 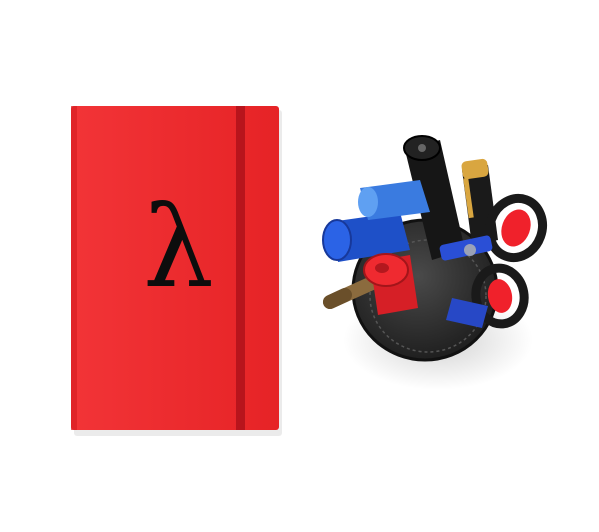 I want to click on notebook-spine, so click(x=74, y=268).